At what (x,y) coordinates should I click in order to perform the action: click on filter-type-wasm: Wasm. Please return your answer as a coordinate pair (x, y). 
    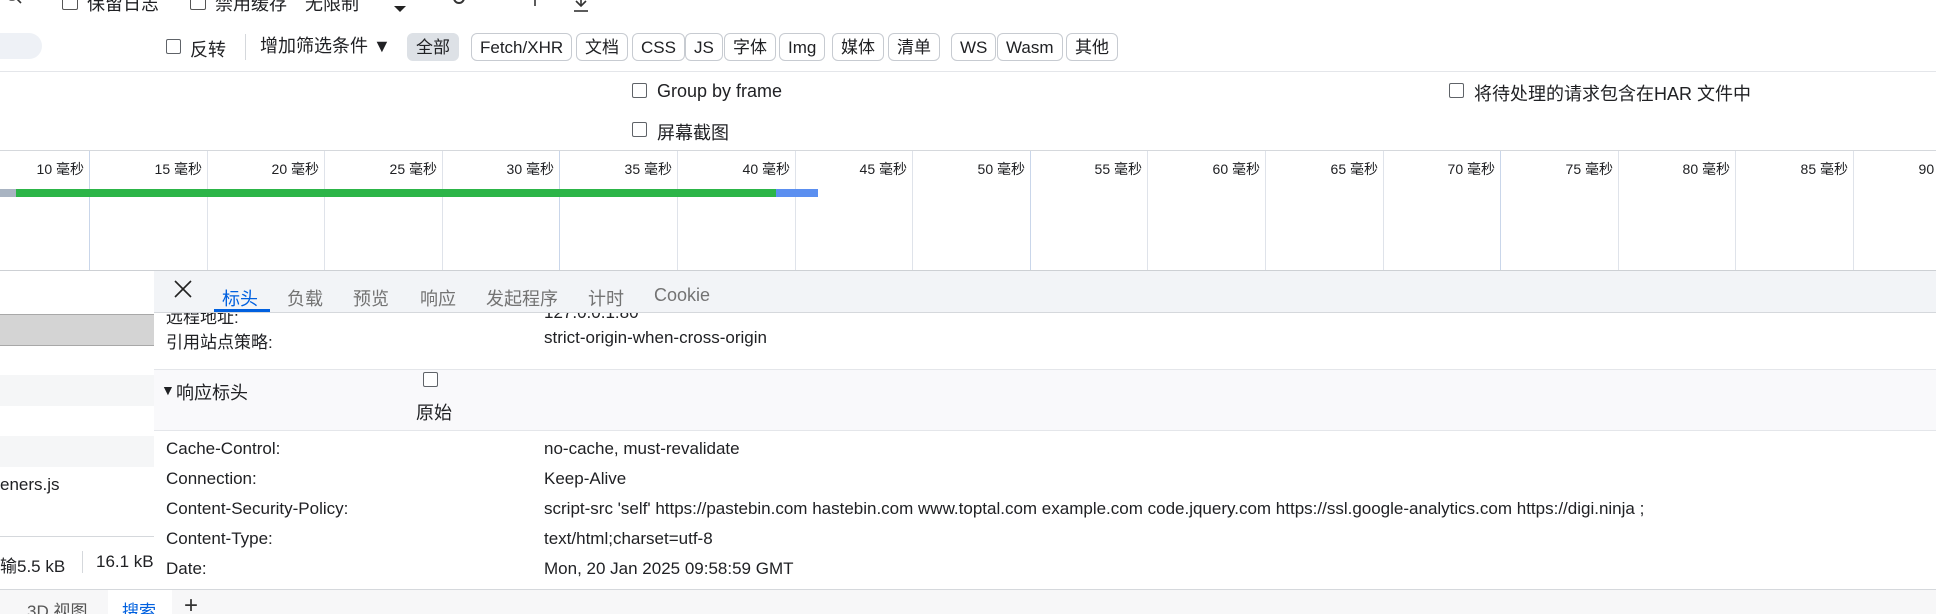
    Looking at the image, I should click on (1030, 47).